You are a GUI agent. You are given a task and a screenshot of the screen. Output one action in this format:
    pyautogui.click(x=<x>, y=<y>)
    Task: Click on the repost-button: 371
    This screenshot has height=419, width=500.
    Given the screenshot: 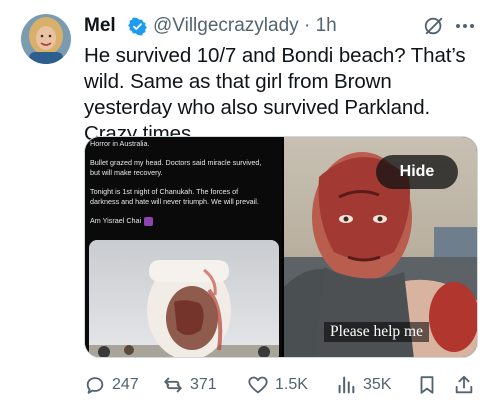 What is the action you would take?
    pyautogui.click(x=189, y=385)
    